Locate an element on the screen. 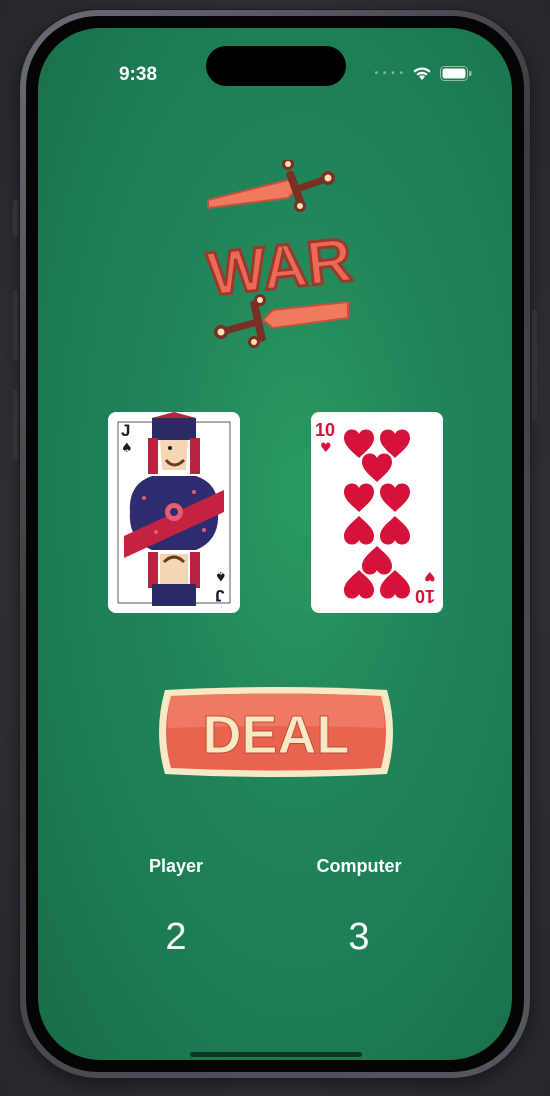 The image size is (550, 1096). deal-button: DEAL is located at coordinates (276, 732).